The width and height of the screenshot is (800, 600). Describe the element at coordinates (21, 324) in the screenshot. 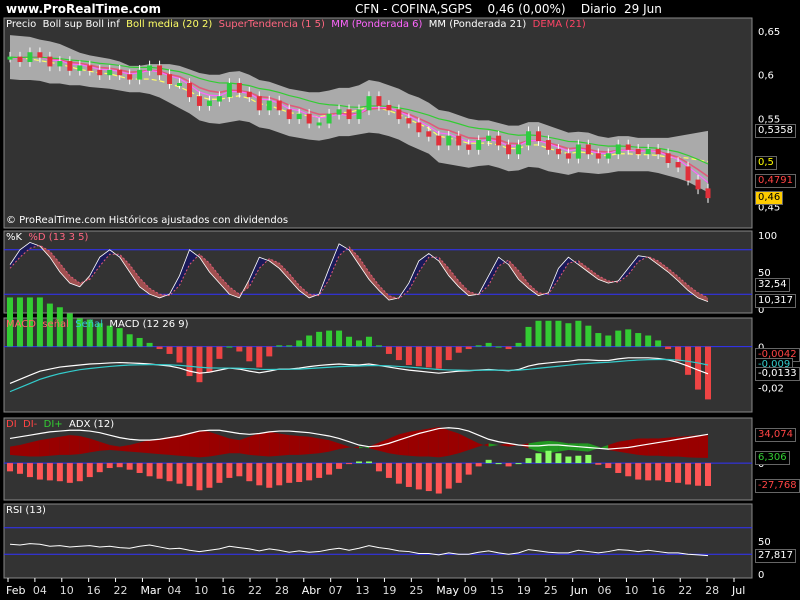

I see `legend-item: MACD` at that location.